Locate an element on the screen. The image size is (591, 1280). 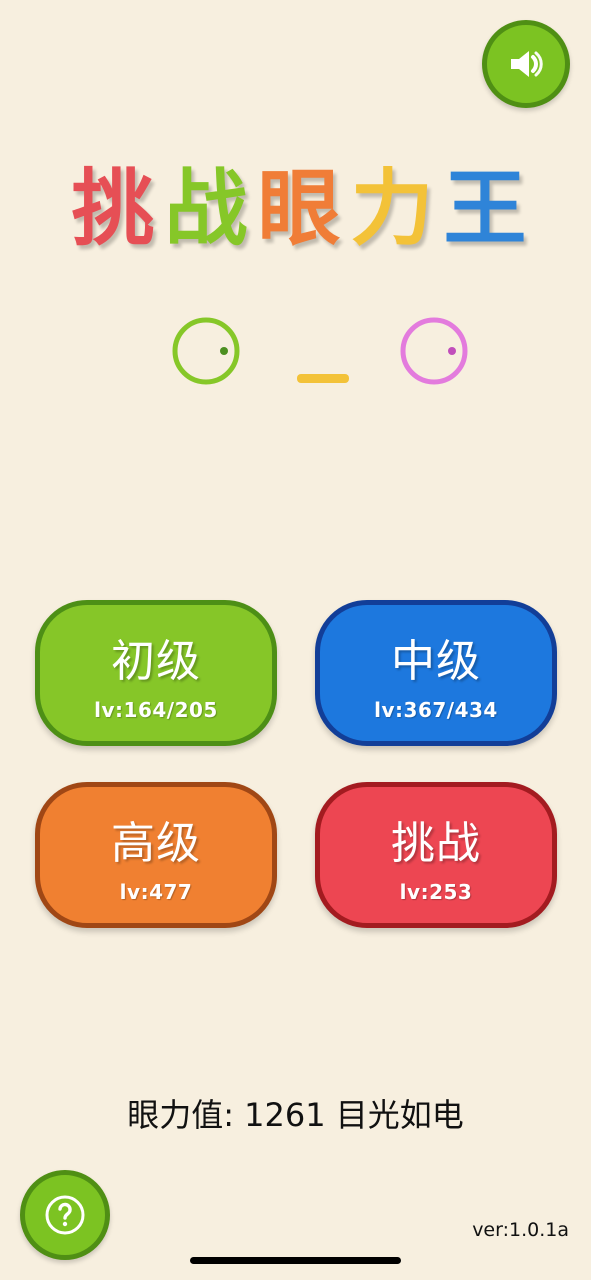
version-label: ver:1.0.1a is located at coordinates (520, 1230).